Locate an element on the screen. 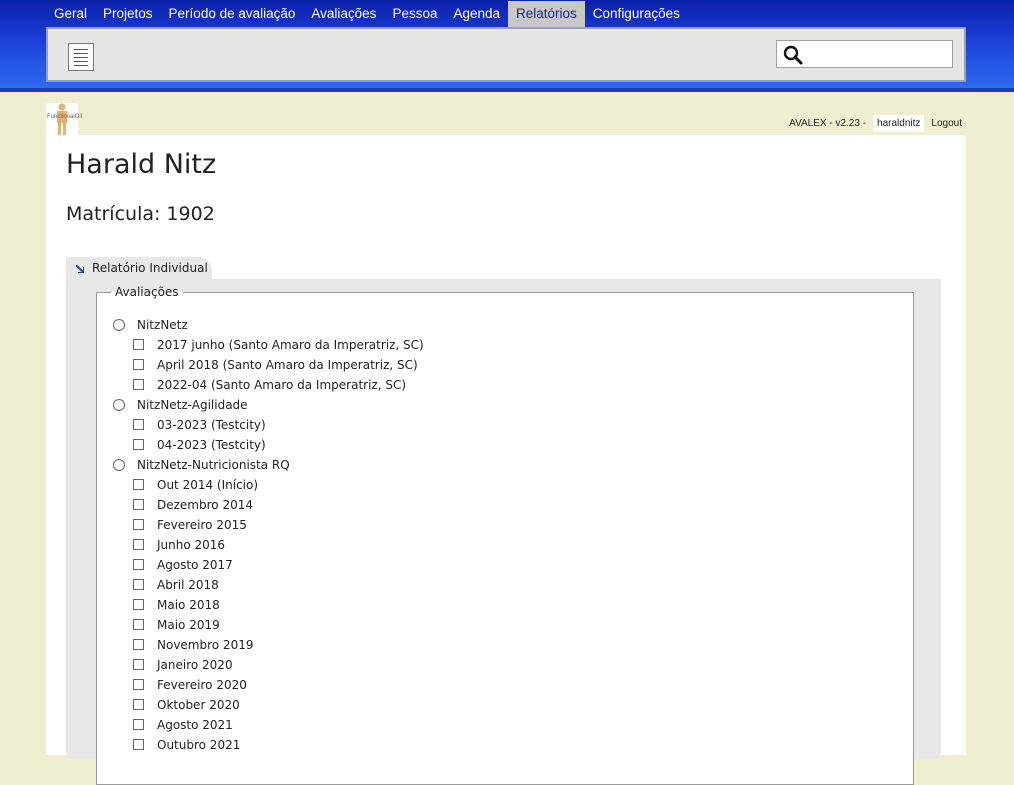  evaluation-label: Agosto 2017 is located at coordinates (195, 565).